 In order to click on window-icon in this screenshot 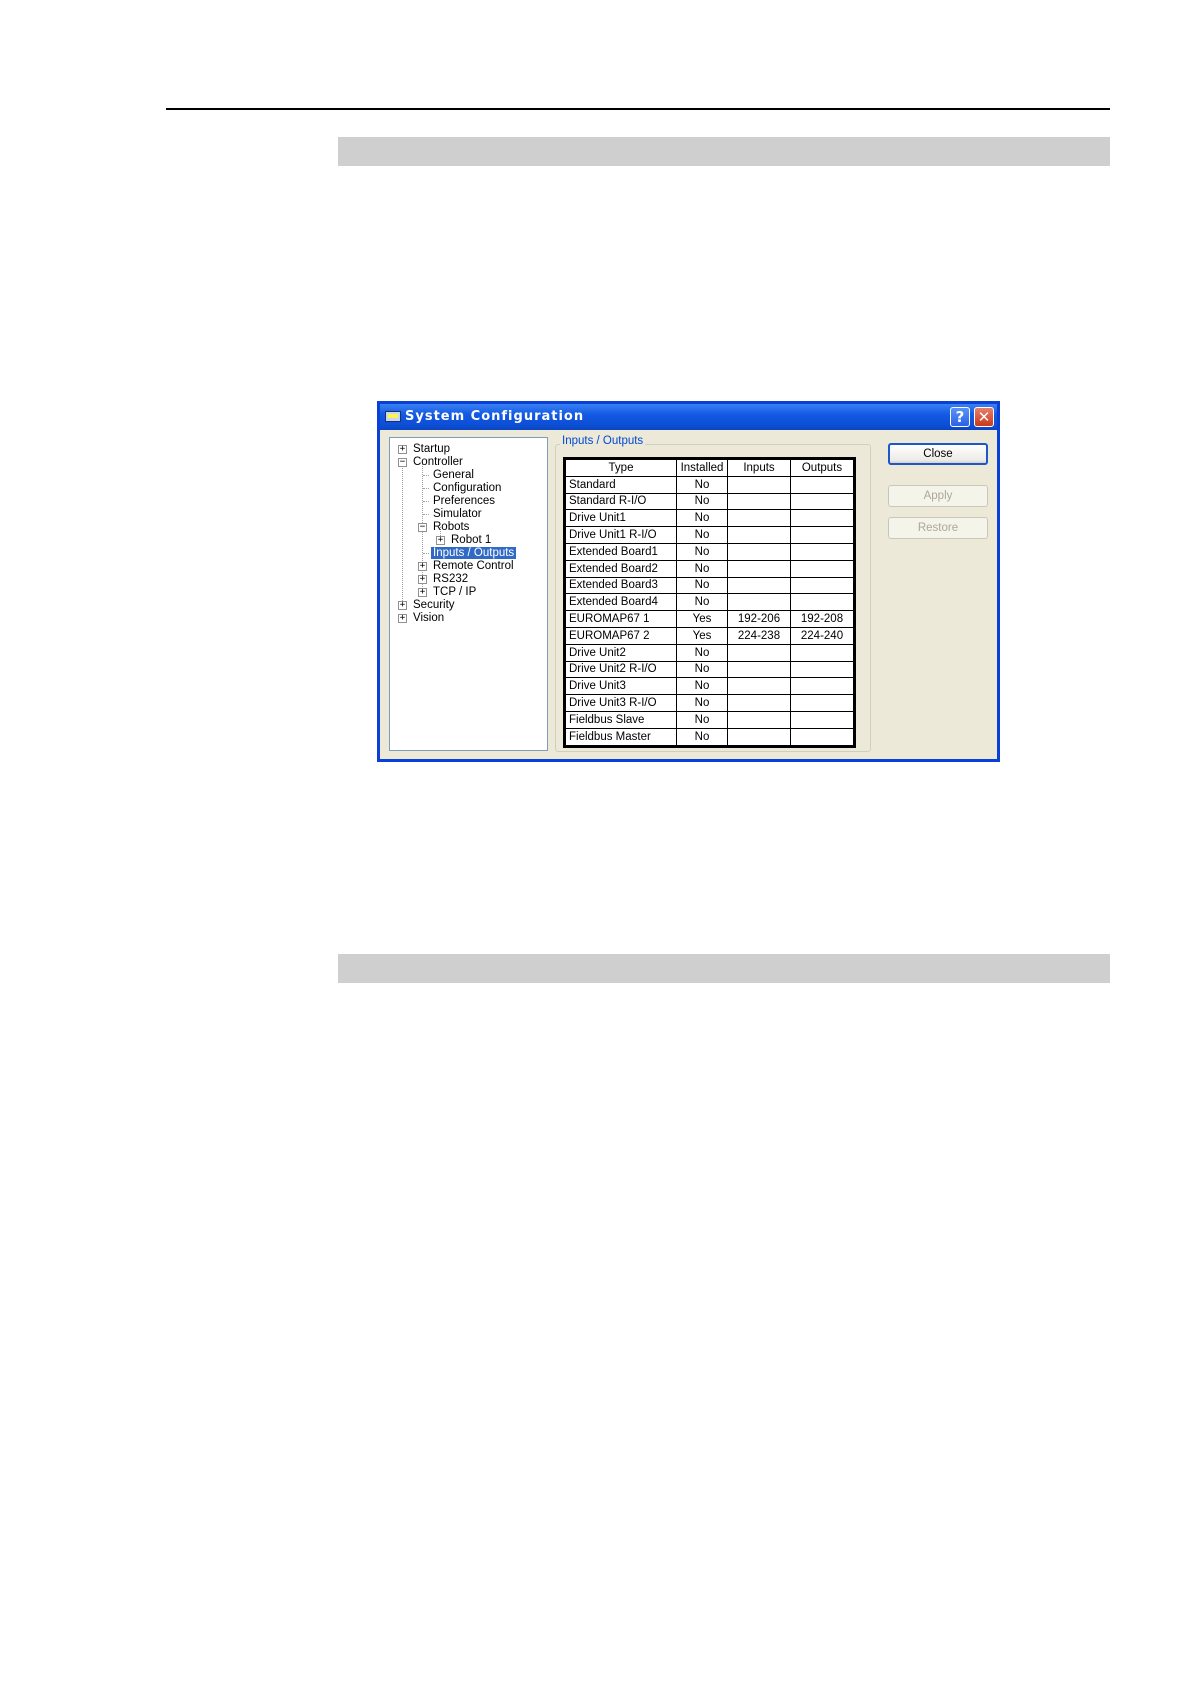, I will do `click(393, 416)`.